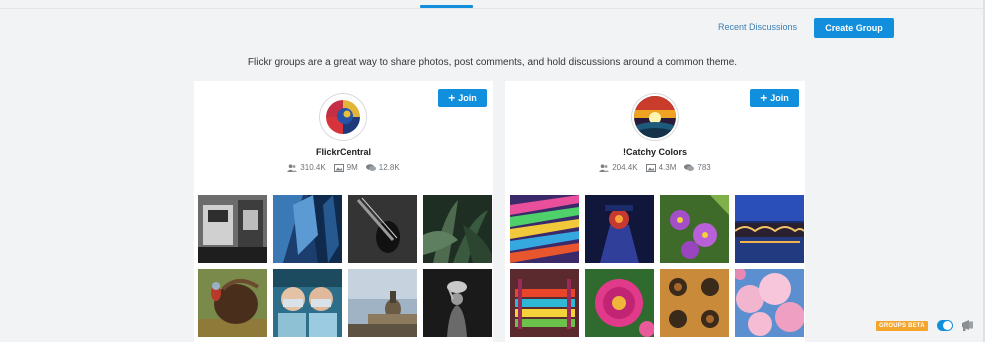 Image resolution: width=985 pixels, height=342 pixels. I want to click on photos-count: 9M, so click(352, 167).